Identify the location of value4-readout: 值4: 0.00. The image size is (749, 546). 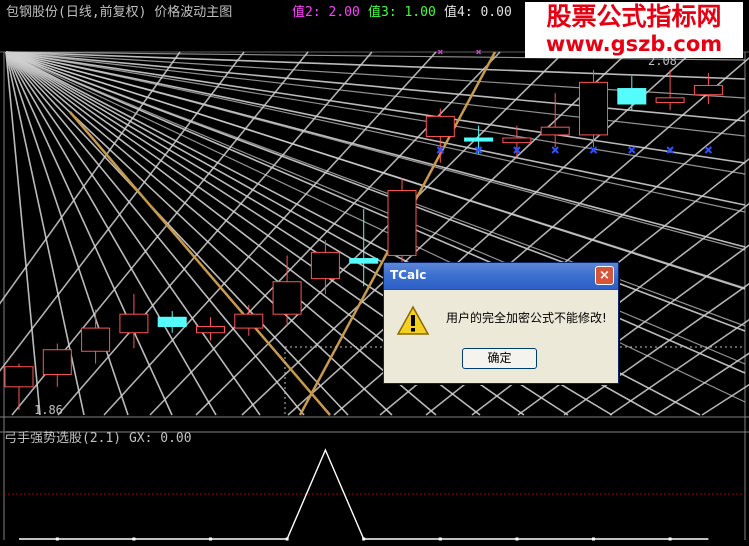
(478, 12).